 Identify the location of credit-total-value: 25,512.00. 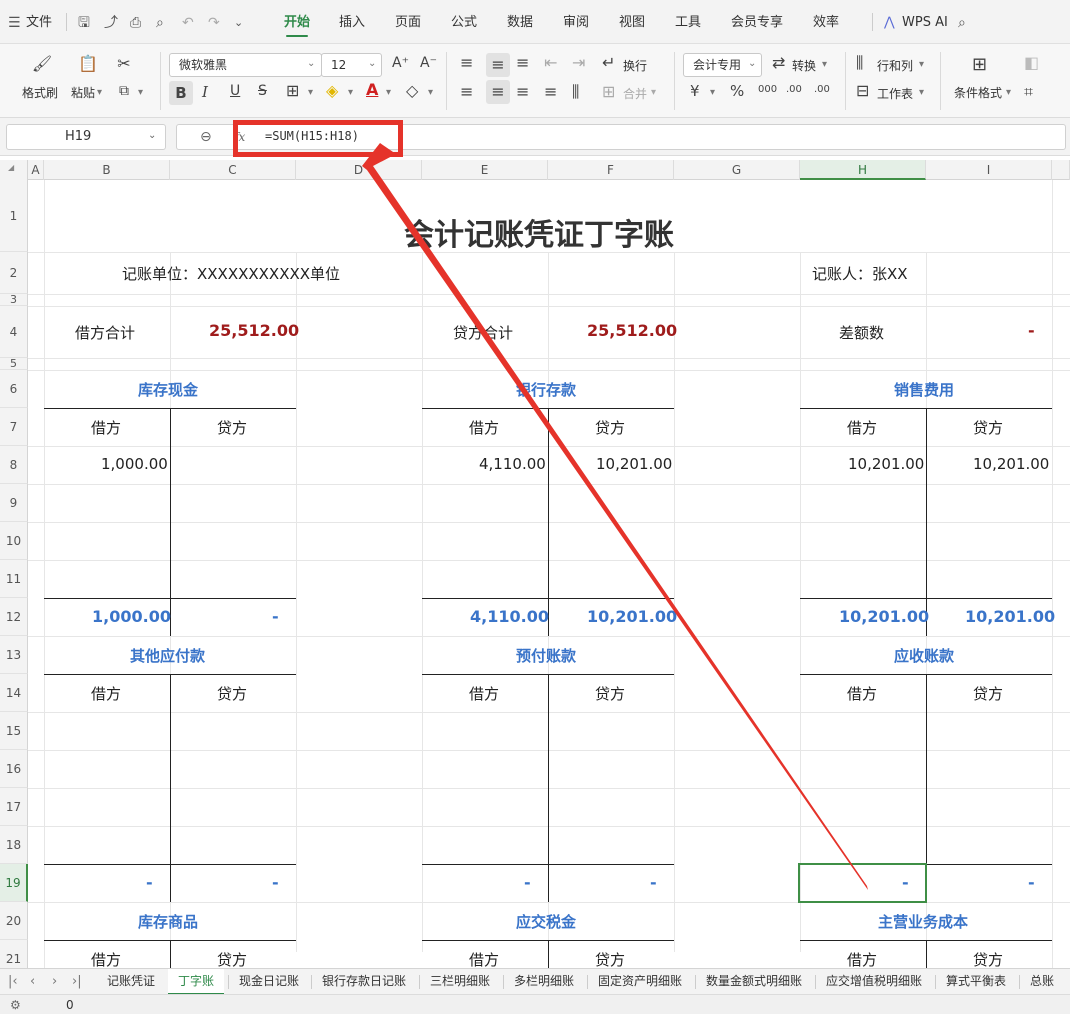
(632, 330).